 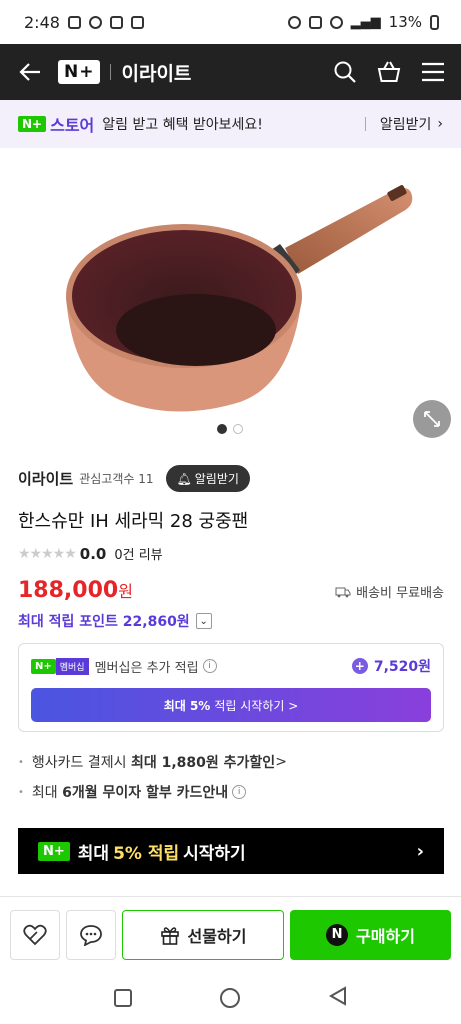 I want to click on expand-arrows-icon, so click(x=432, y=419).